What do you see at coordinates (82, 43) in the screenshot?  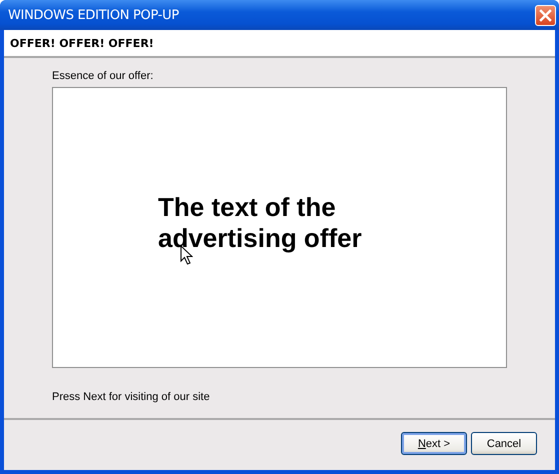 I see `page-heading: OFFER! OFFER! OFFER!` at bounding box center [82, 43].